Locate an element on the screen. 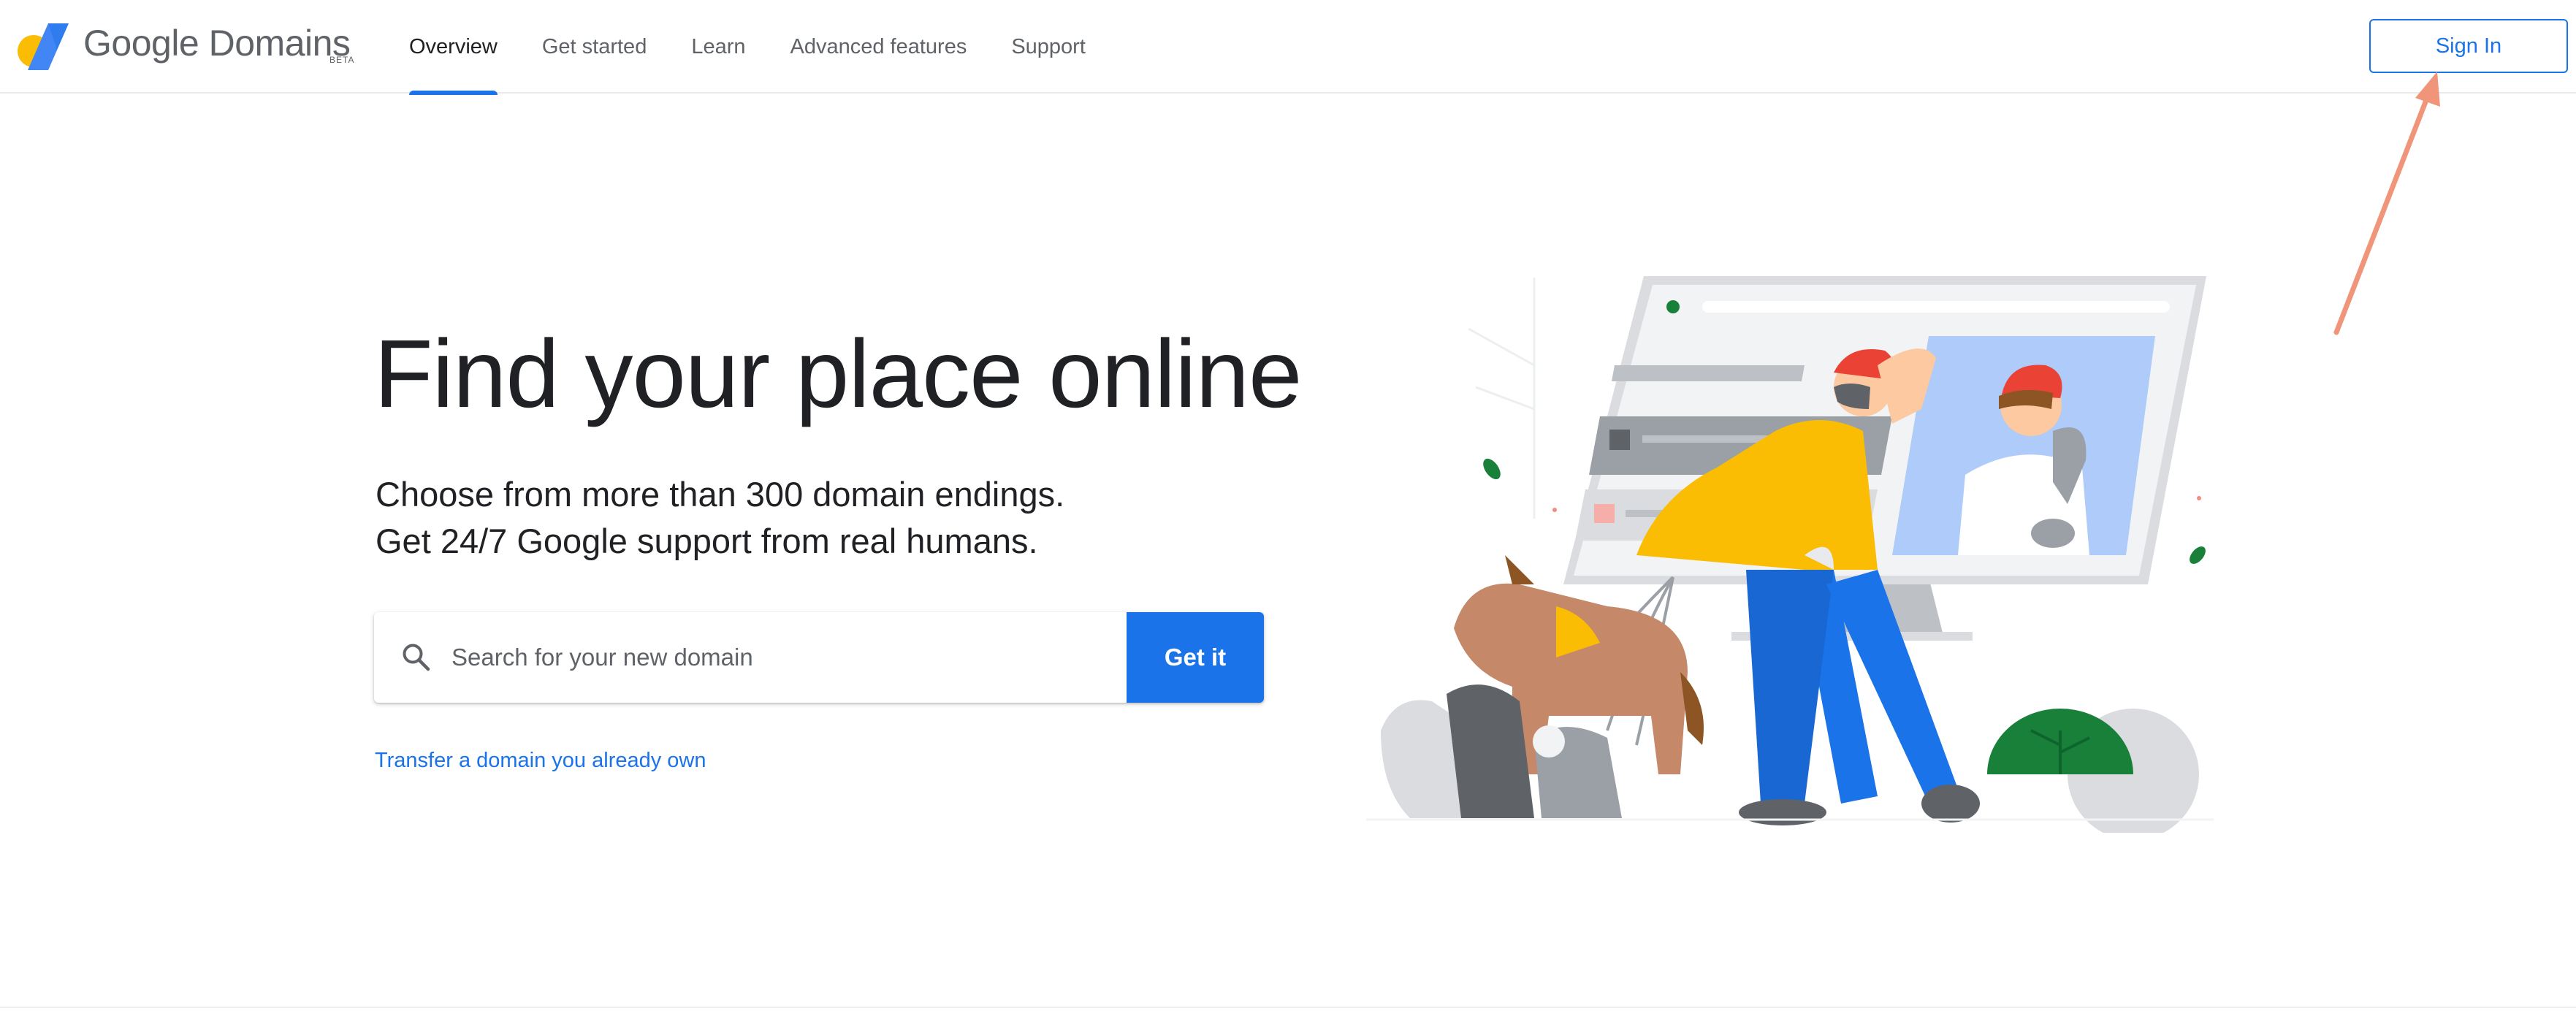 This screenshot has width=2576, height=1011. search-field is located at coordinates (751, 657).